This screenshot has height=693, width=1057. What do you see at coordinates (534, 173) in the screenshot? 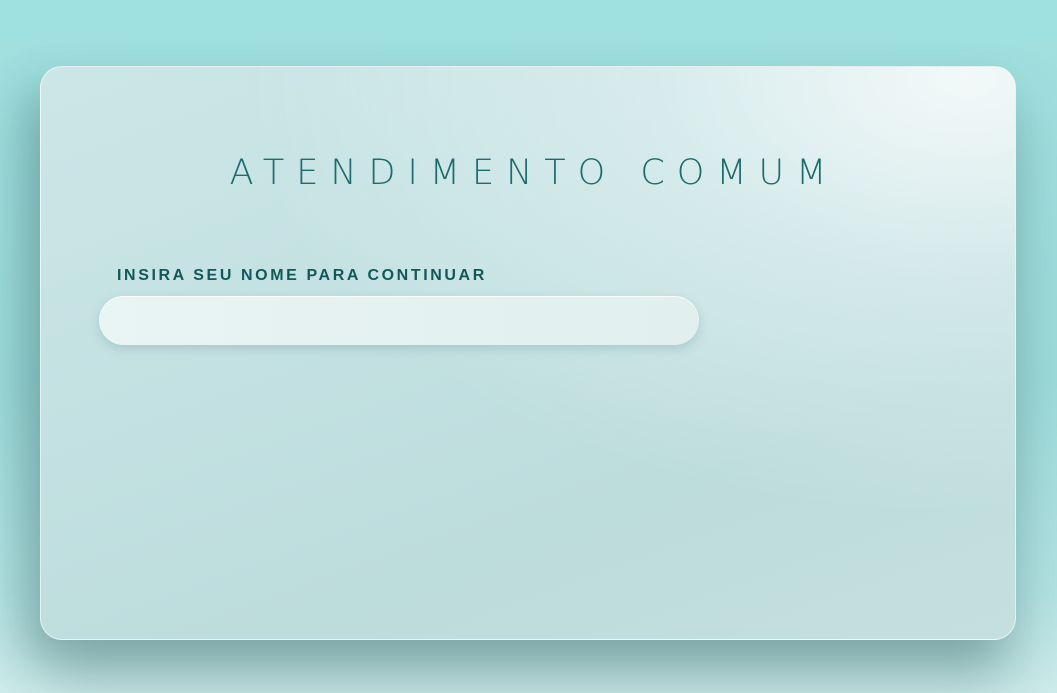
I see `page-title: ATENDIMENTO COMUM` at bounding box center [534, 173].